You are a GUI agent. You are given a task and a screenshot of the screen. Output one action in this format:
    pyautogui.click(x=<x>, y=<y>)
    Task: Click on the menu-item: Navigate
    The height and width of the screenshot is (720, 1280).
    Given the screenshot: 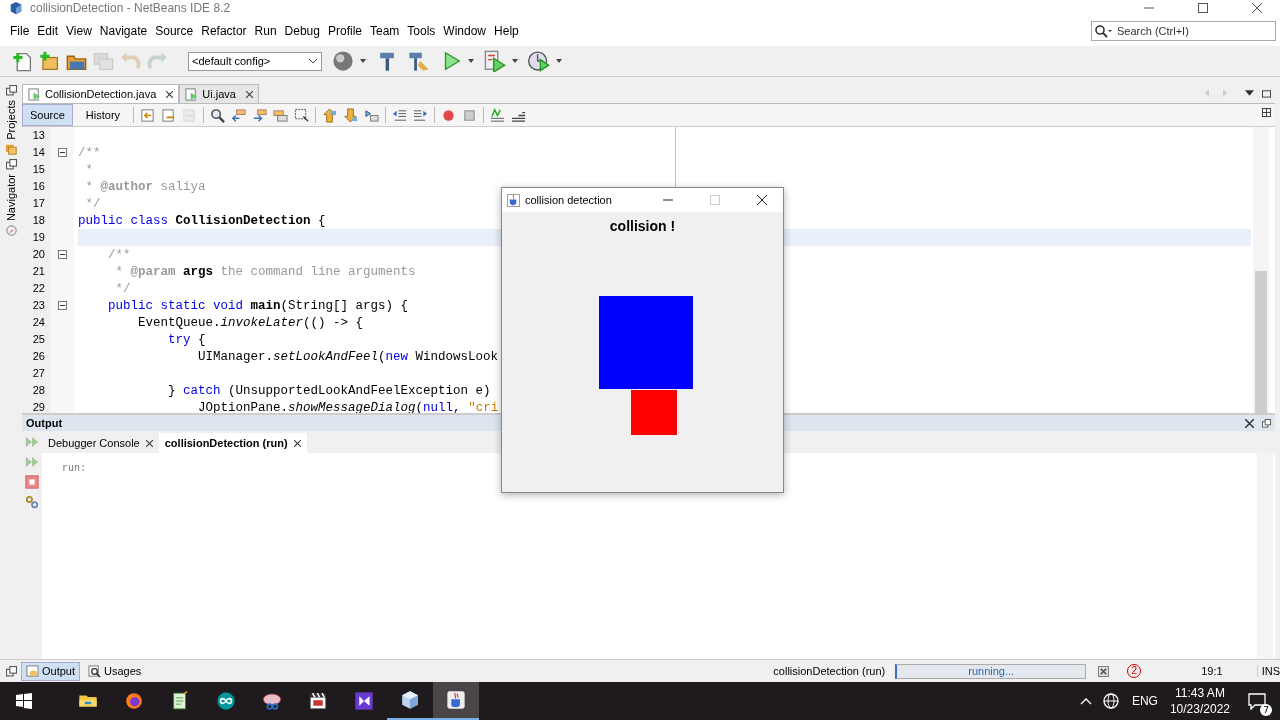 What is the action you would take?
    pyautogui.click(x=123, y=31)
    